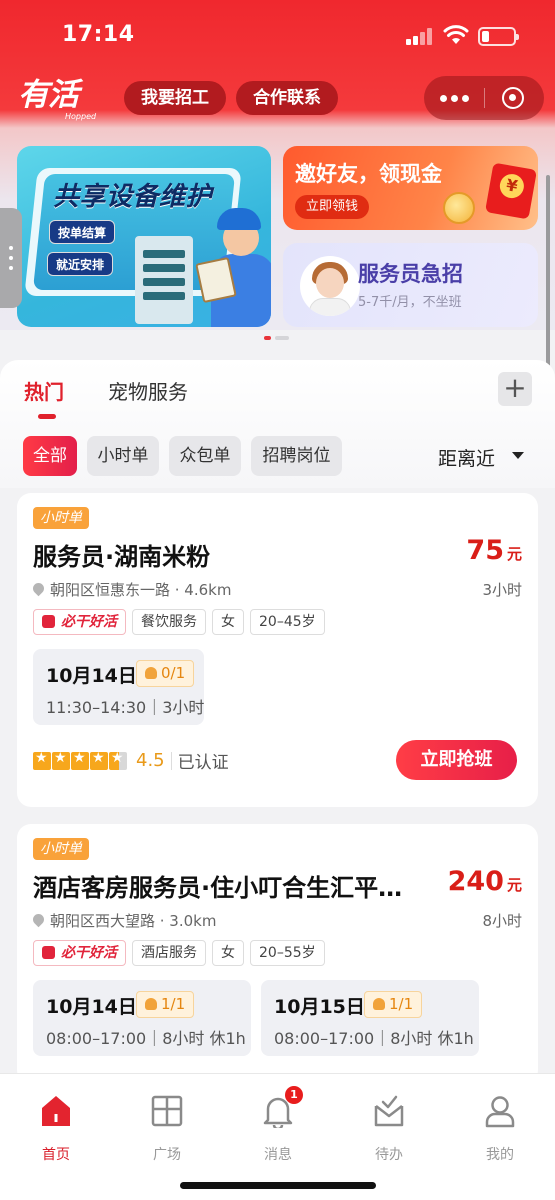 The height and width of the screenshot is (1200, 555). I want to click on contact-button: 合作联系, so click(287, 98).